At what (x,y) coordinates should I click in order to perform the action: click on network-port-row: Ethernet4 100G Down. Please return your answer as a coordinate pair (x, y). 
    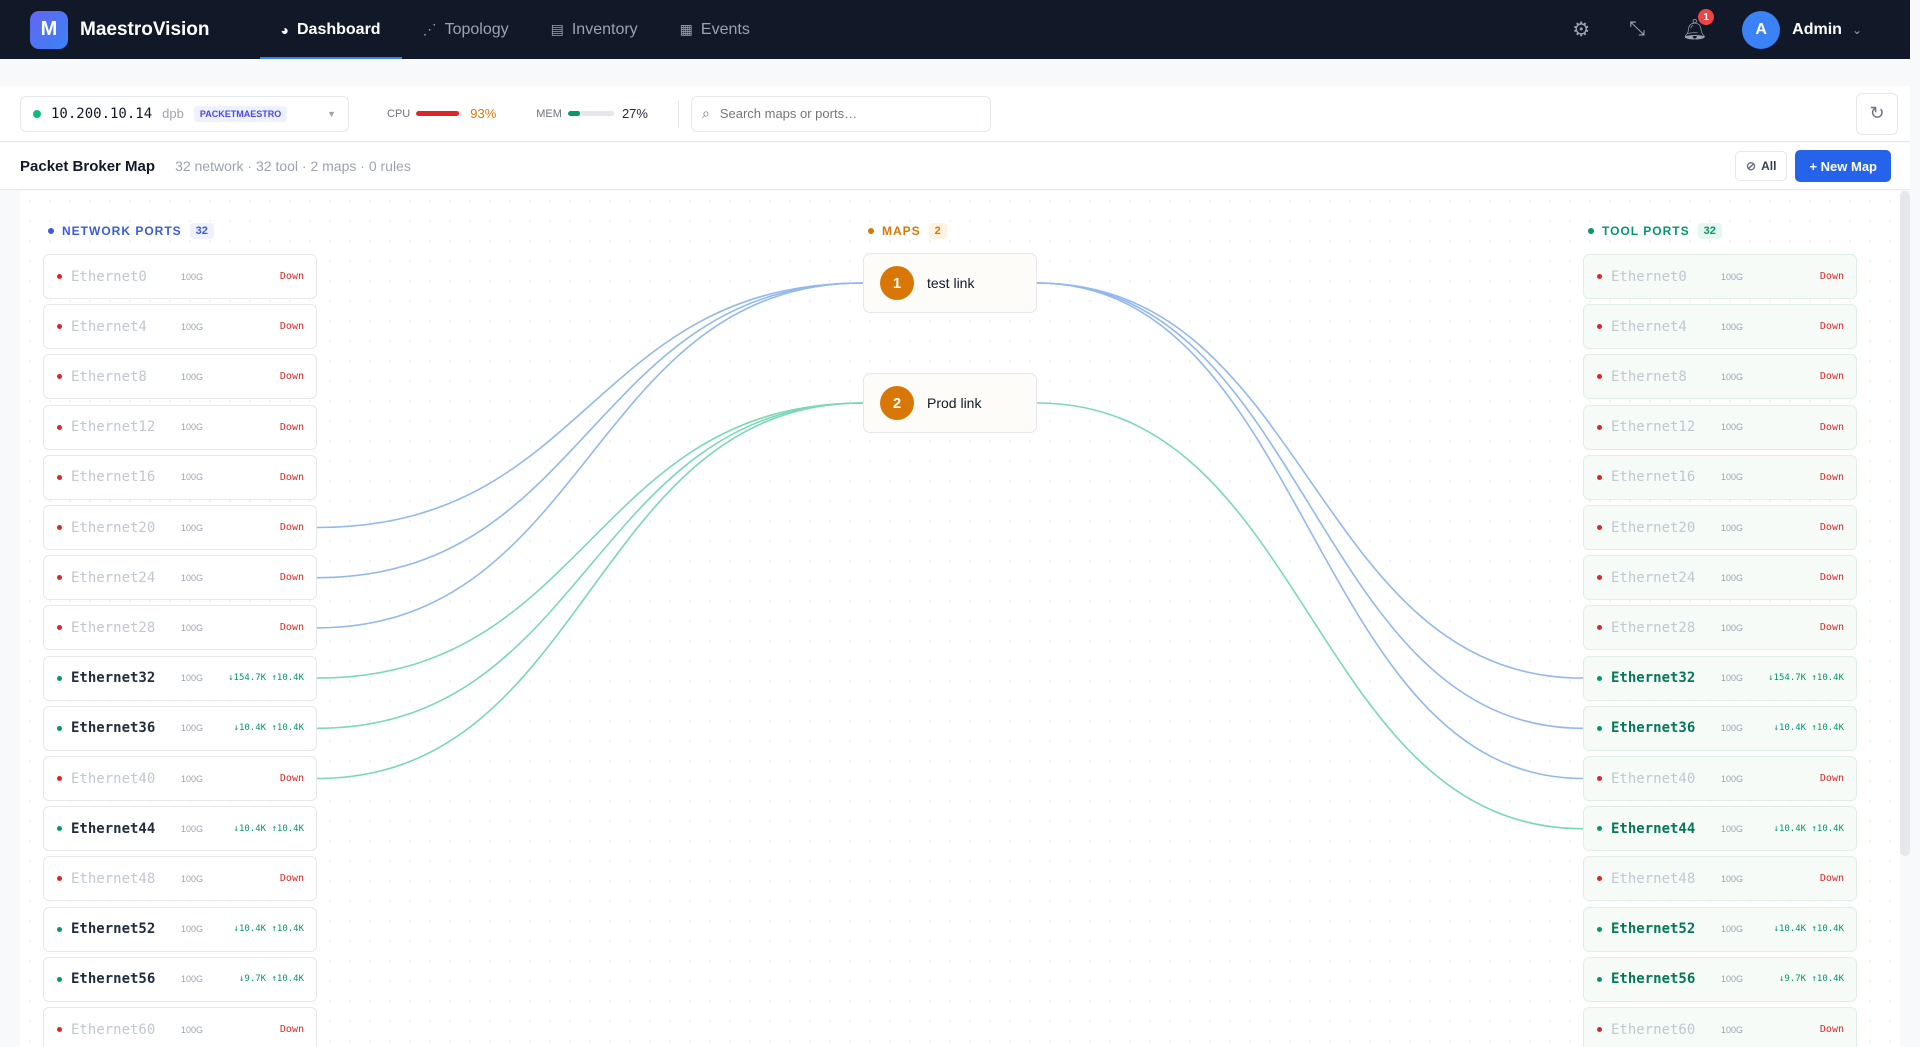
    Looking at the image, I should click on (180, 327).